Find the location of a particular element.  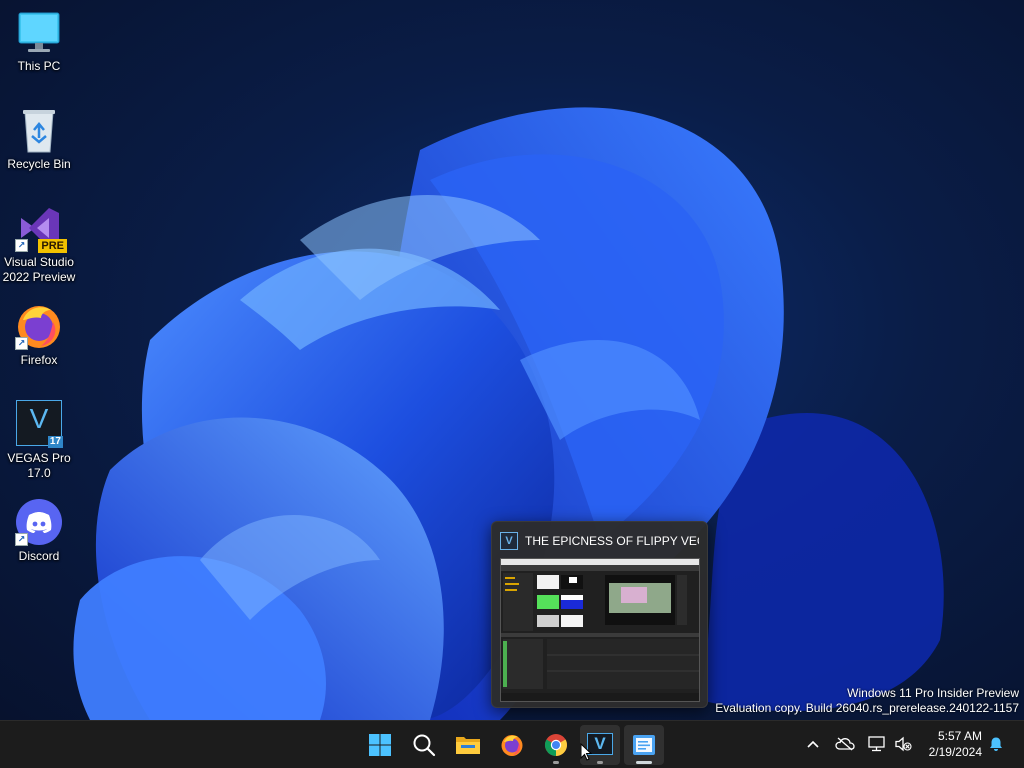

desktop-icon-recycle-bin: Recycle Bin is located at coordinates (39, 139).